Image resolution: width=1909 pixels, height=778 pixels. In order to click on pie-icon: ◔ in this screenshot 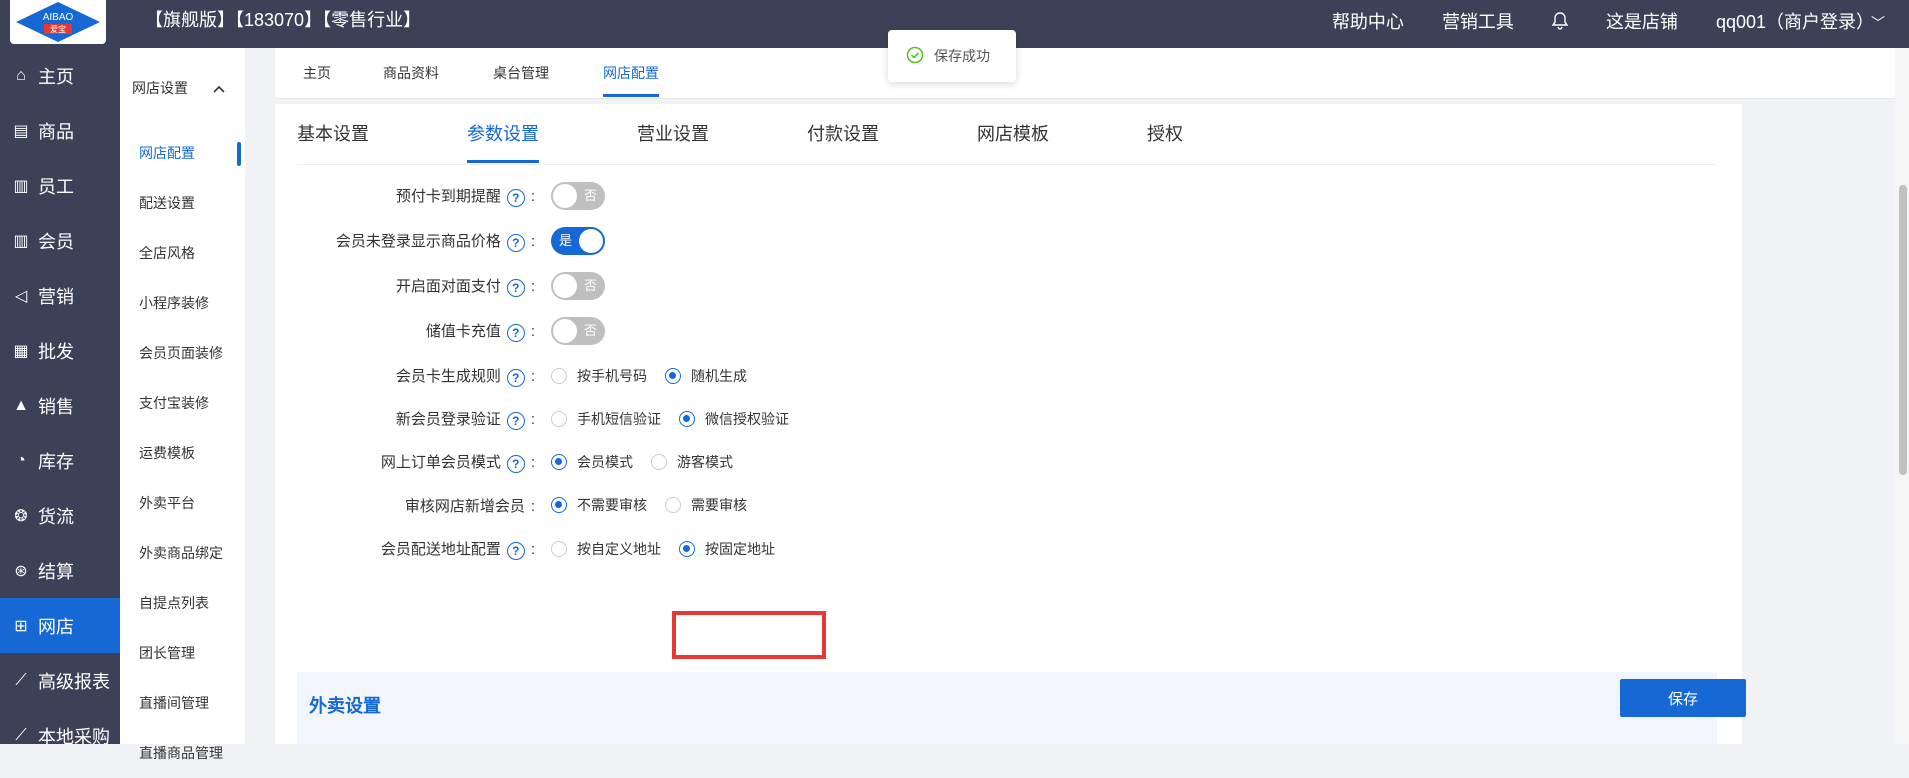, I will do `click(21, 460)`.